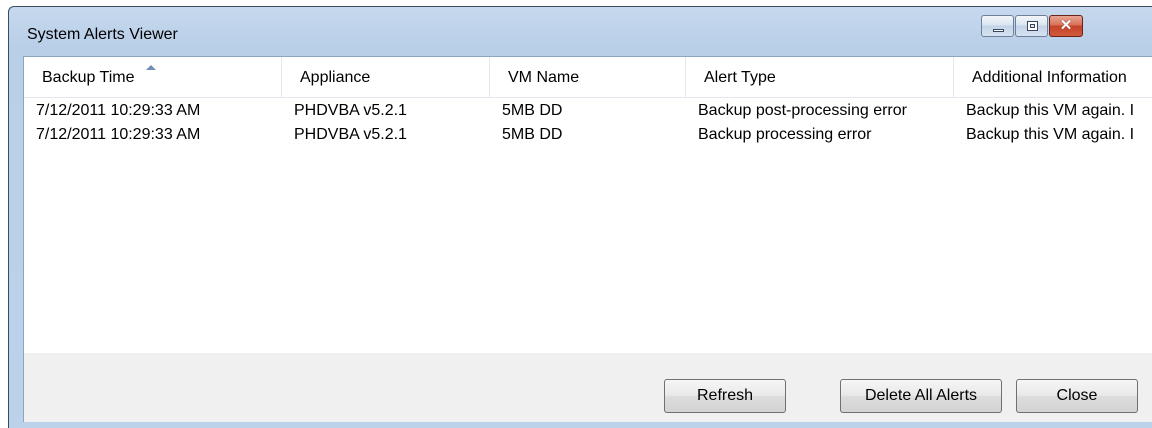 This screenshot has width=1152, height=428. I want to click on column-header-appliance: Appliance, so click(386, 77).